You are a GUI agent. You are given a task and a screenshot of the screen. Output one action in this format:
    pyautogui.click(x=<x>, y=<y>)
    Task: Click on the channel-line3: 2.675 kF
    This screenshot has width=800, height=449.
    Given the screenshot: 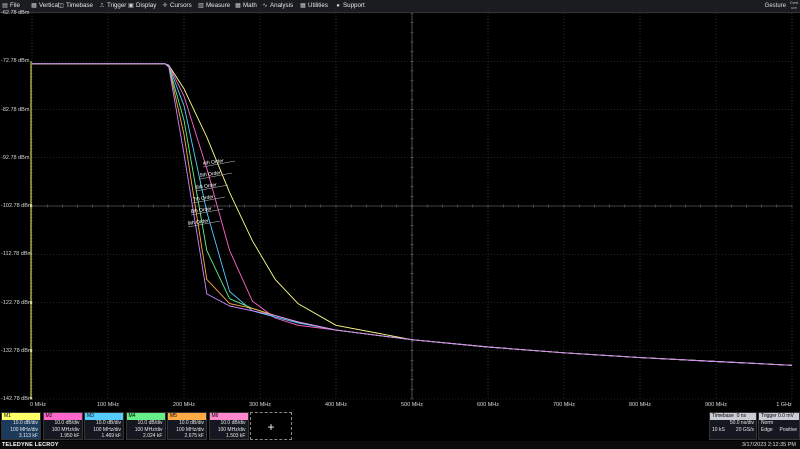 What is the action you would take?
    pyautogui.click(x=194, y=436)
    